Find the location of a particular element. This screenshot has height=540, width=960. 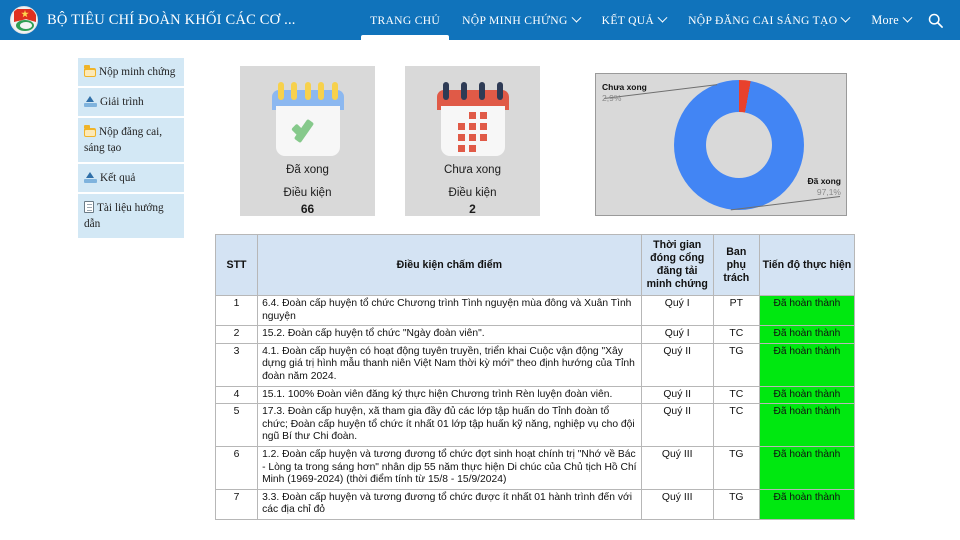

col-header-department: Ban phụ trách is located at coordinates (736, 265).